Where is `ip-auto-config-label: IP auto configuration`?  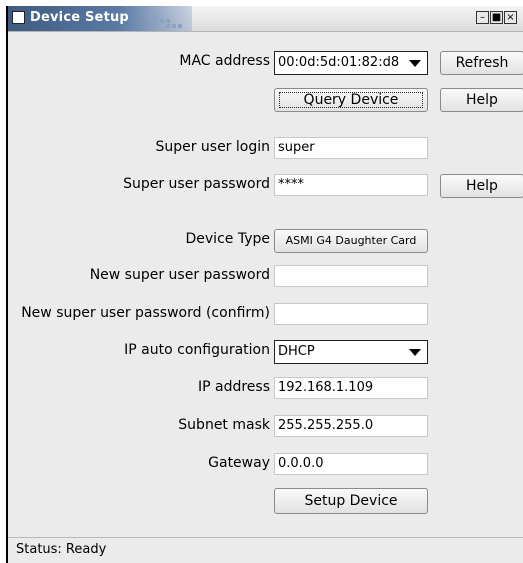
ip-auto-config-label: IP auto configuration is located at coordinates (197, 350).